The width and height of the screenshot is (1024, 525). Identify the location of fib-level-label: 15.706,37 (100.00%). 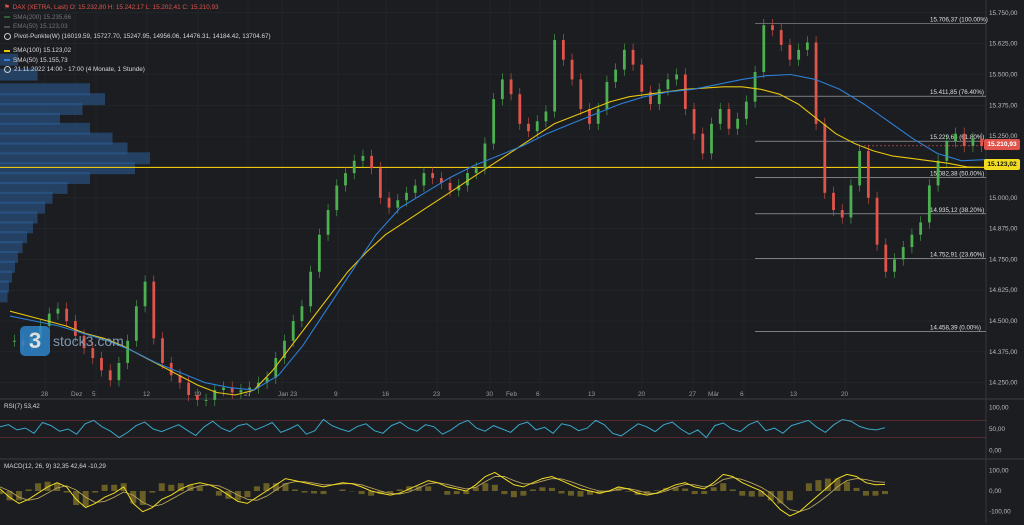
(959, 20).